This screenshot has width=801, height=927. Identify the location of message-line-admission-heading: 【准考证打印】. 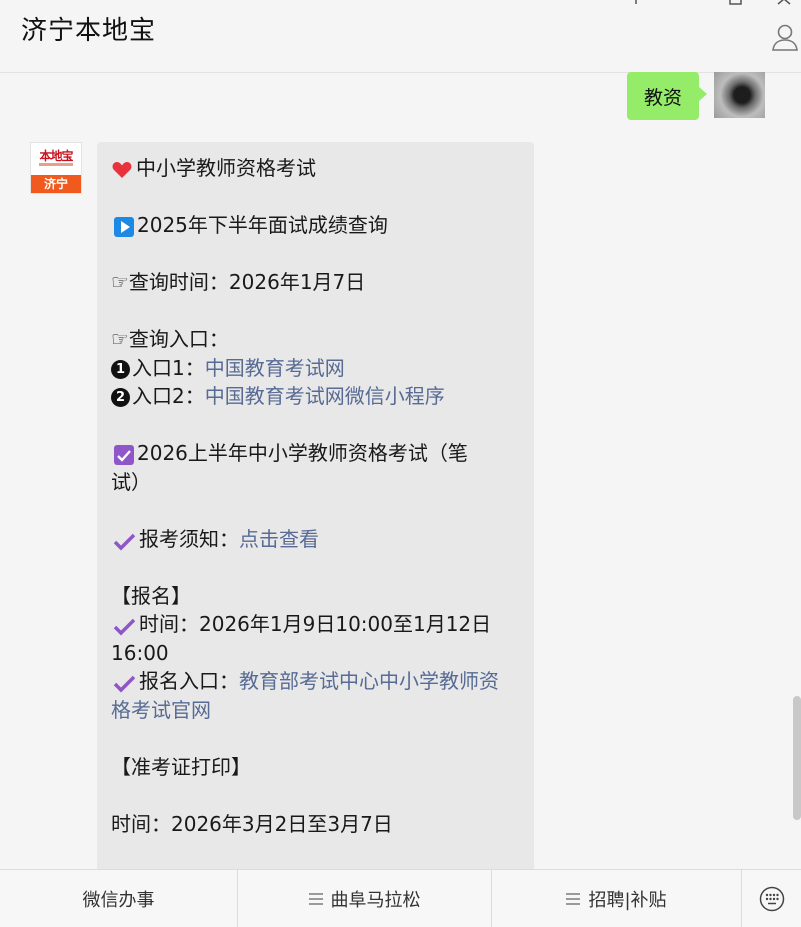
(181, 767).